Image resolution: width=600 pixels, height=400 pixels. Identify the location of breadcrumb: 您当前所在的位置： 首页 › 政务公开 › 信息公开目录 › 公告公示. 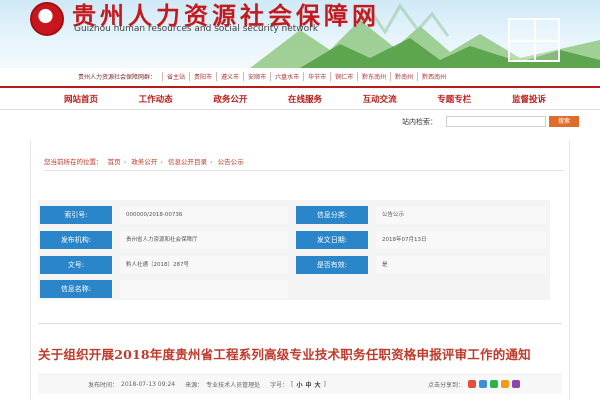
(145, 161).